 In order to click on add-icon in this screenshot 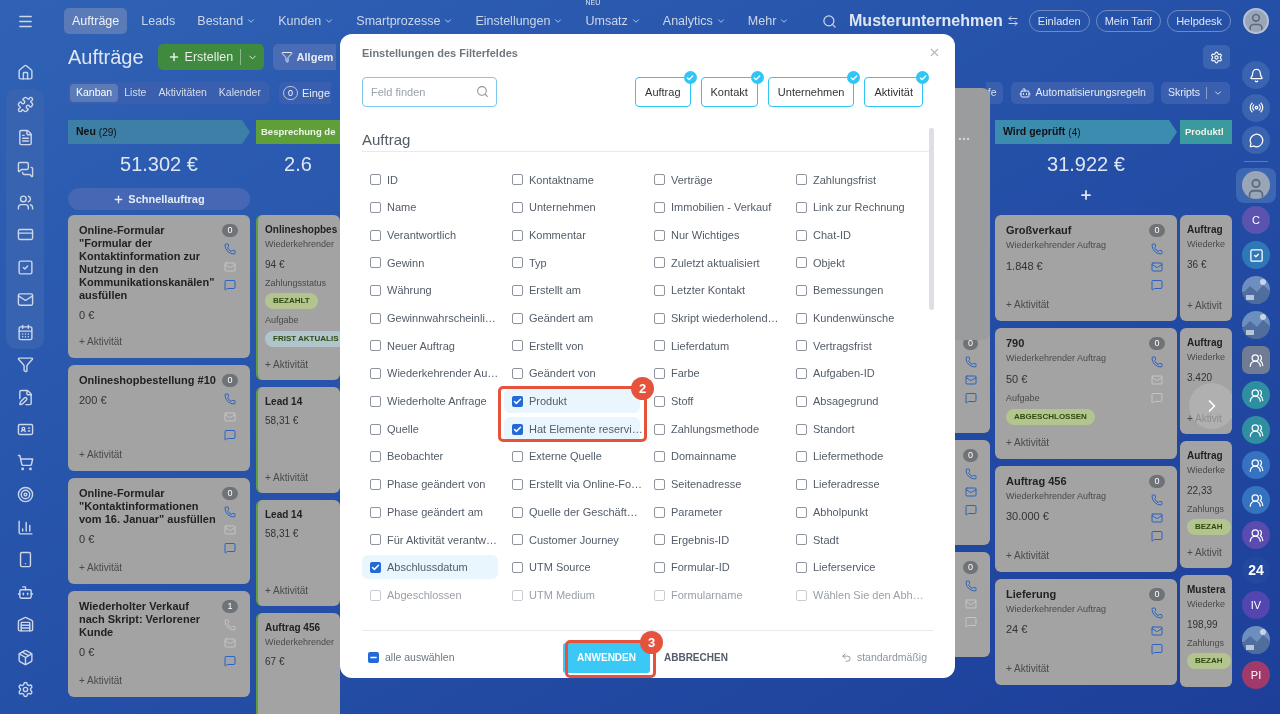, I will do `click(1086, 195)`.